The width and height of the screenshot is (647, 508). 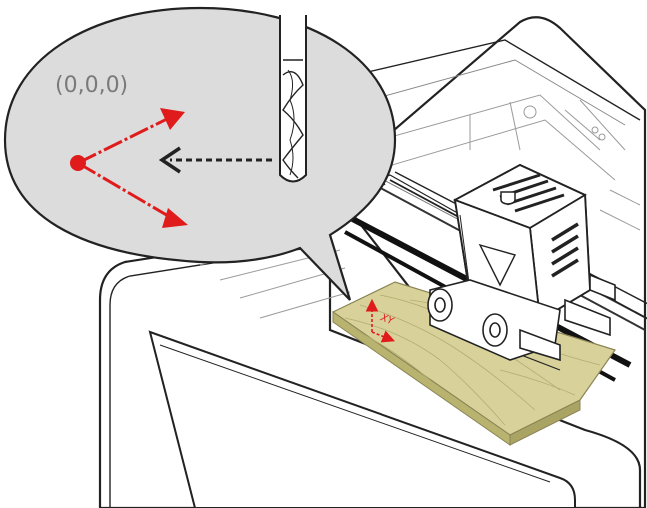 I want to click on origin-point-icon, so click(x=78, y=163).